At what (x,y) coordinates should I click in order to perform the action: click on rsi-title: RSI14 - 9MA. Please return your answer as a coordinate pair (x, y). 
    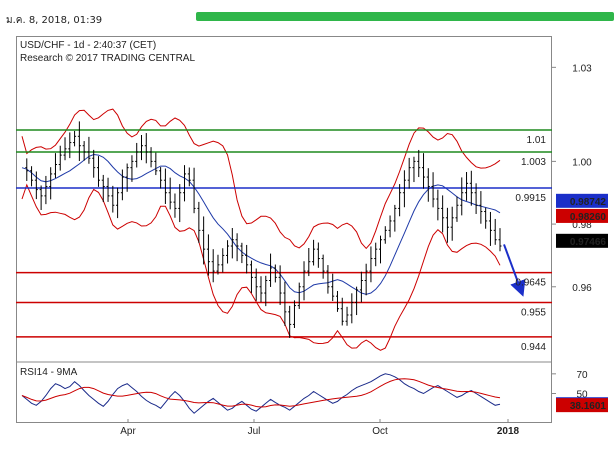
    Looking at the image, I should click on (49, 372).